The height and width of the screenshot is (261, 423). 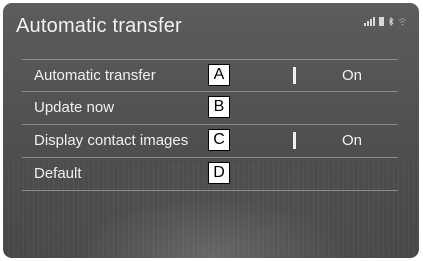 I want to click on setting-row-automatic-transfer: Automatic transfer A On, so click(x=210, y=75).